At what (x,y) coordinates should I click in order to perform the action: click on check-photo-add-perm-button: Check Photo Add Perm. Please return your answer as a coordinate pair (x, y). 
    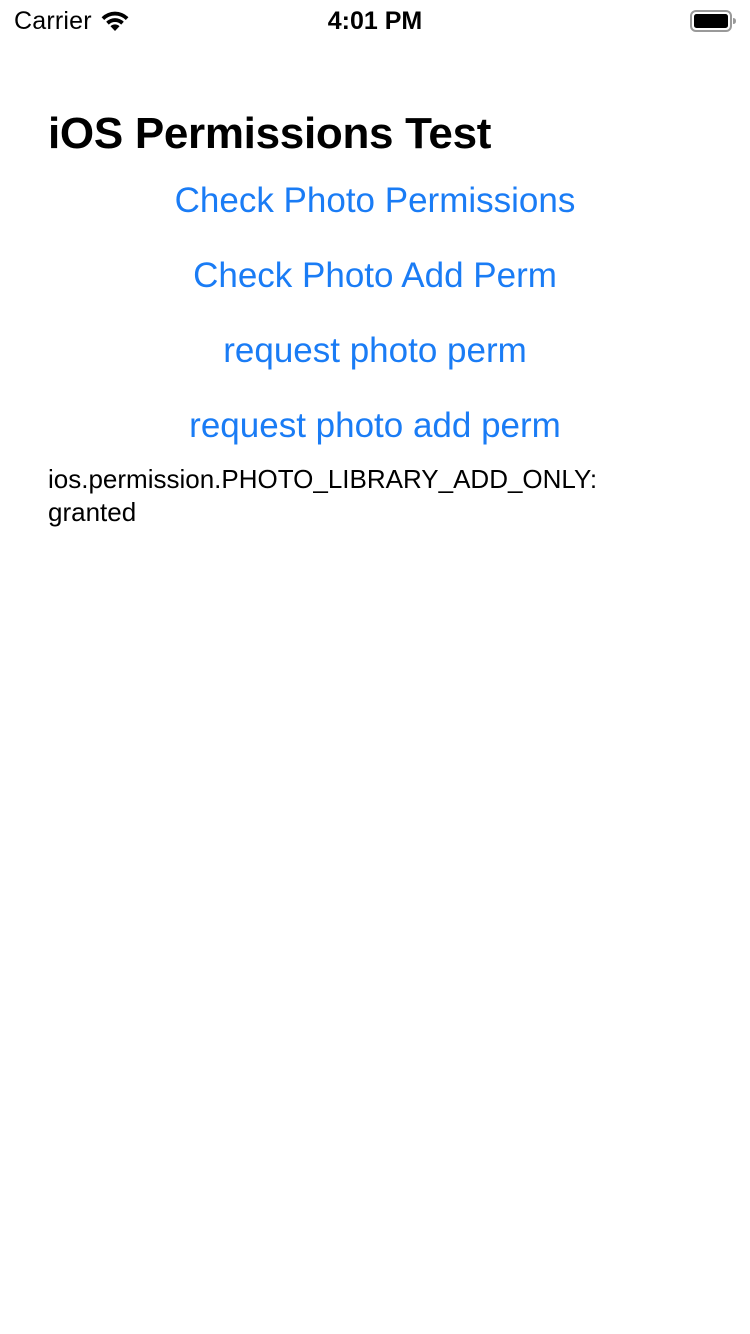
    Looking at the image, I should click on (375, 276).